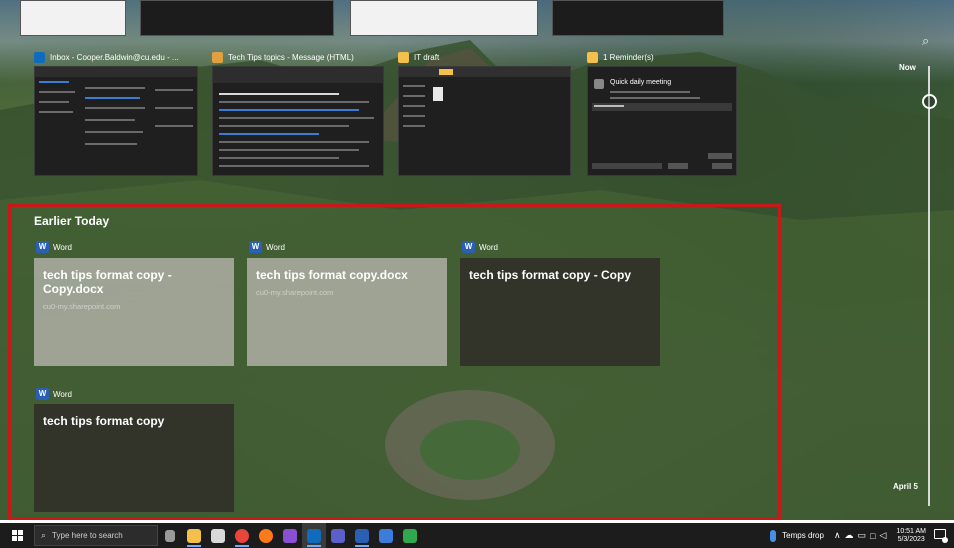  Describe the element at coordinates (291, 57) in the screenshot. I see `window-title: Tech Tips topics - Message (HTML)` at that location.